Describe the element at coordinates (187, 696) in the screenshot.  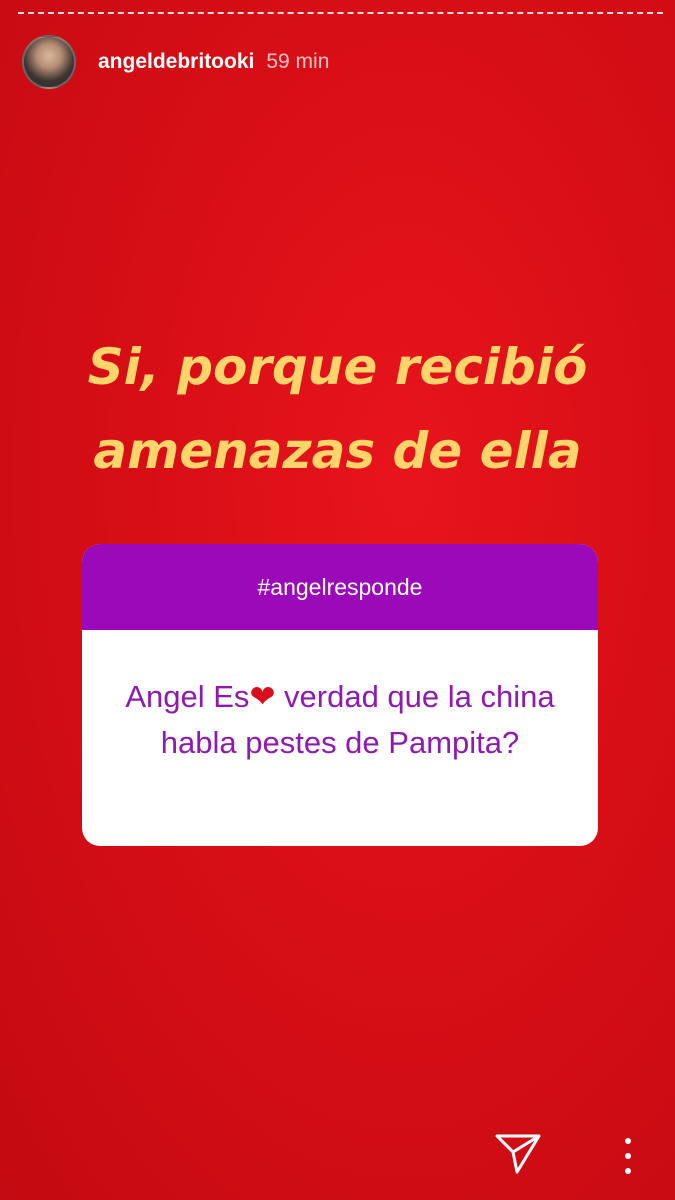
I see `question-text-part-1: Angel Es` at that location.